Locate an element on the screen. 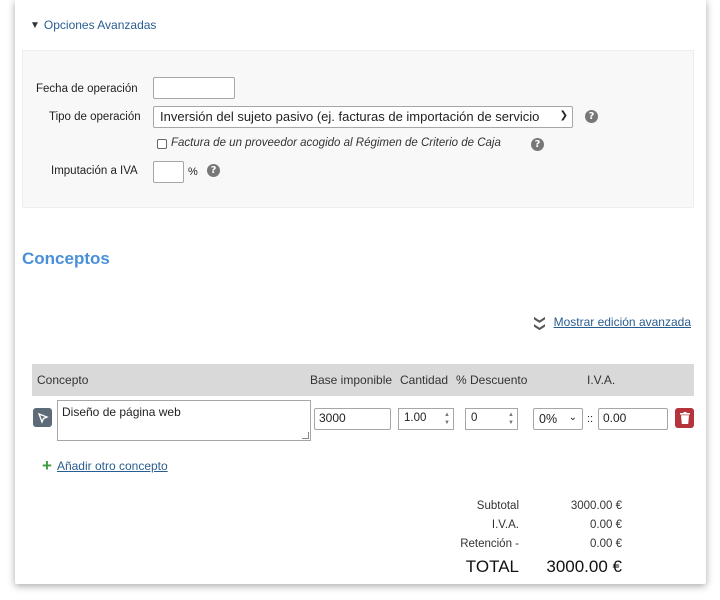  advanced-options-label: Opciones Avanzadas is located at coordinates (100, 25).